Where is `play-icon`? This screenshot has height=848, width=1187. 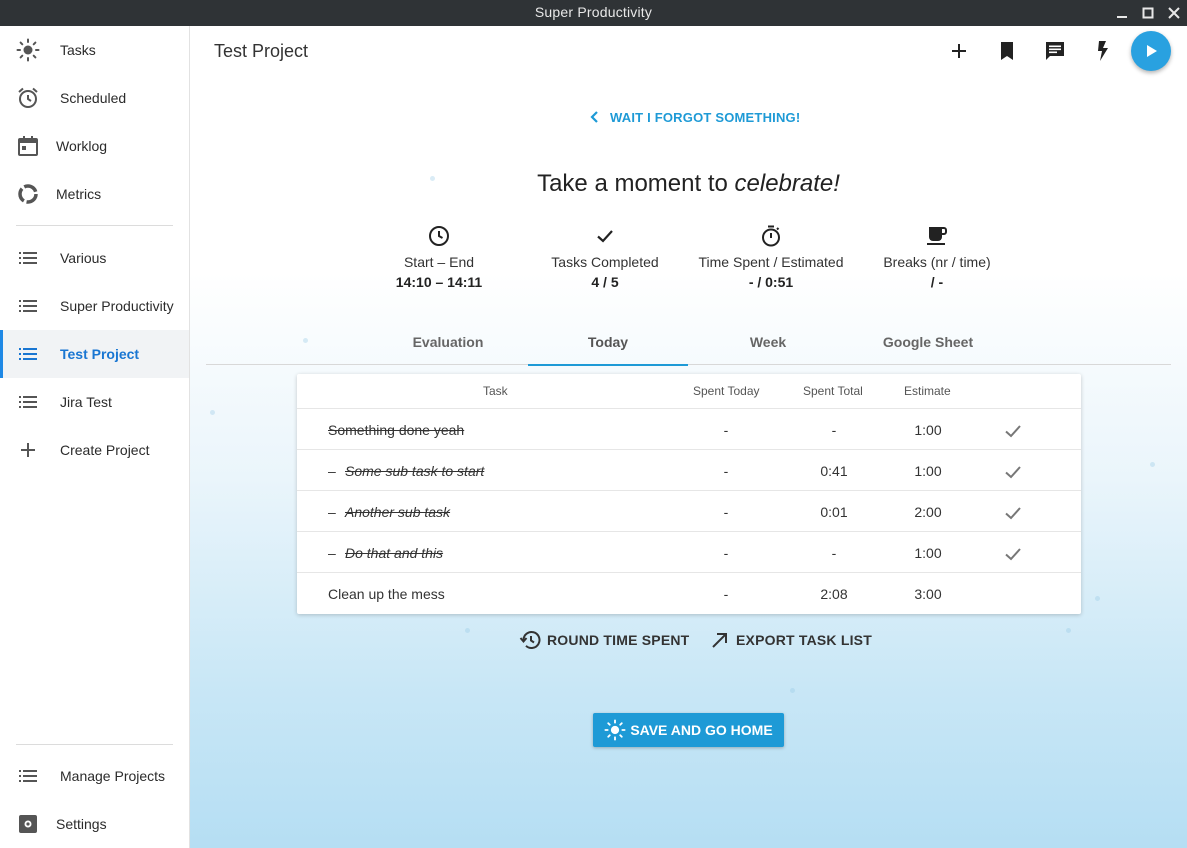 play-icon is located at coordinates (1152, 51).